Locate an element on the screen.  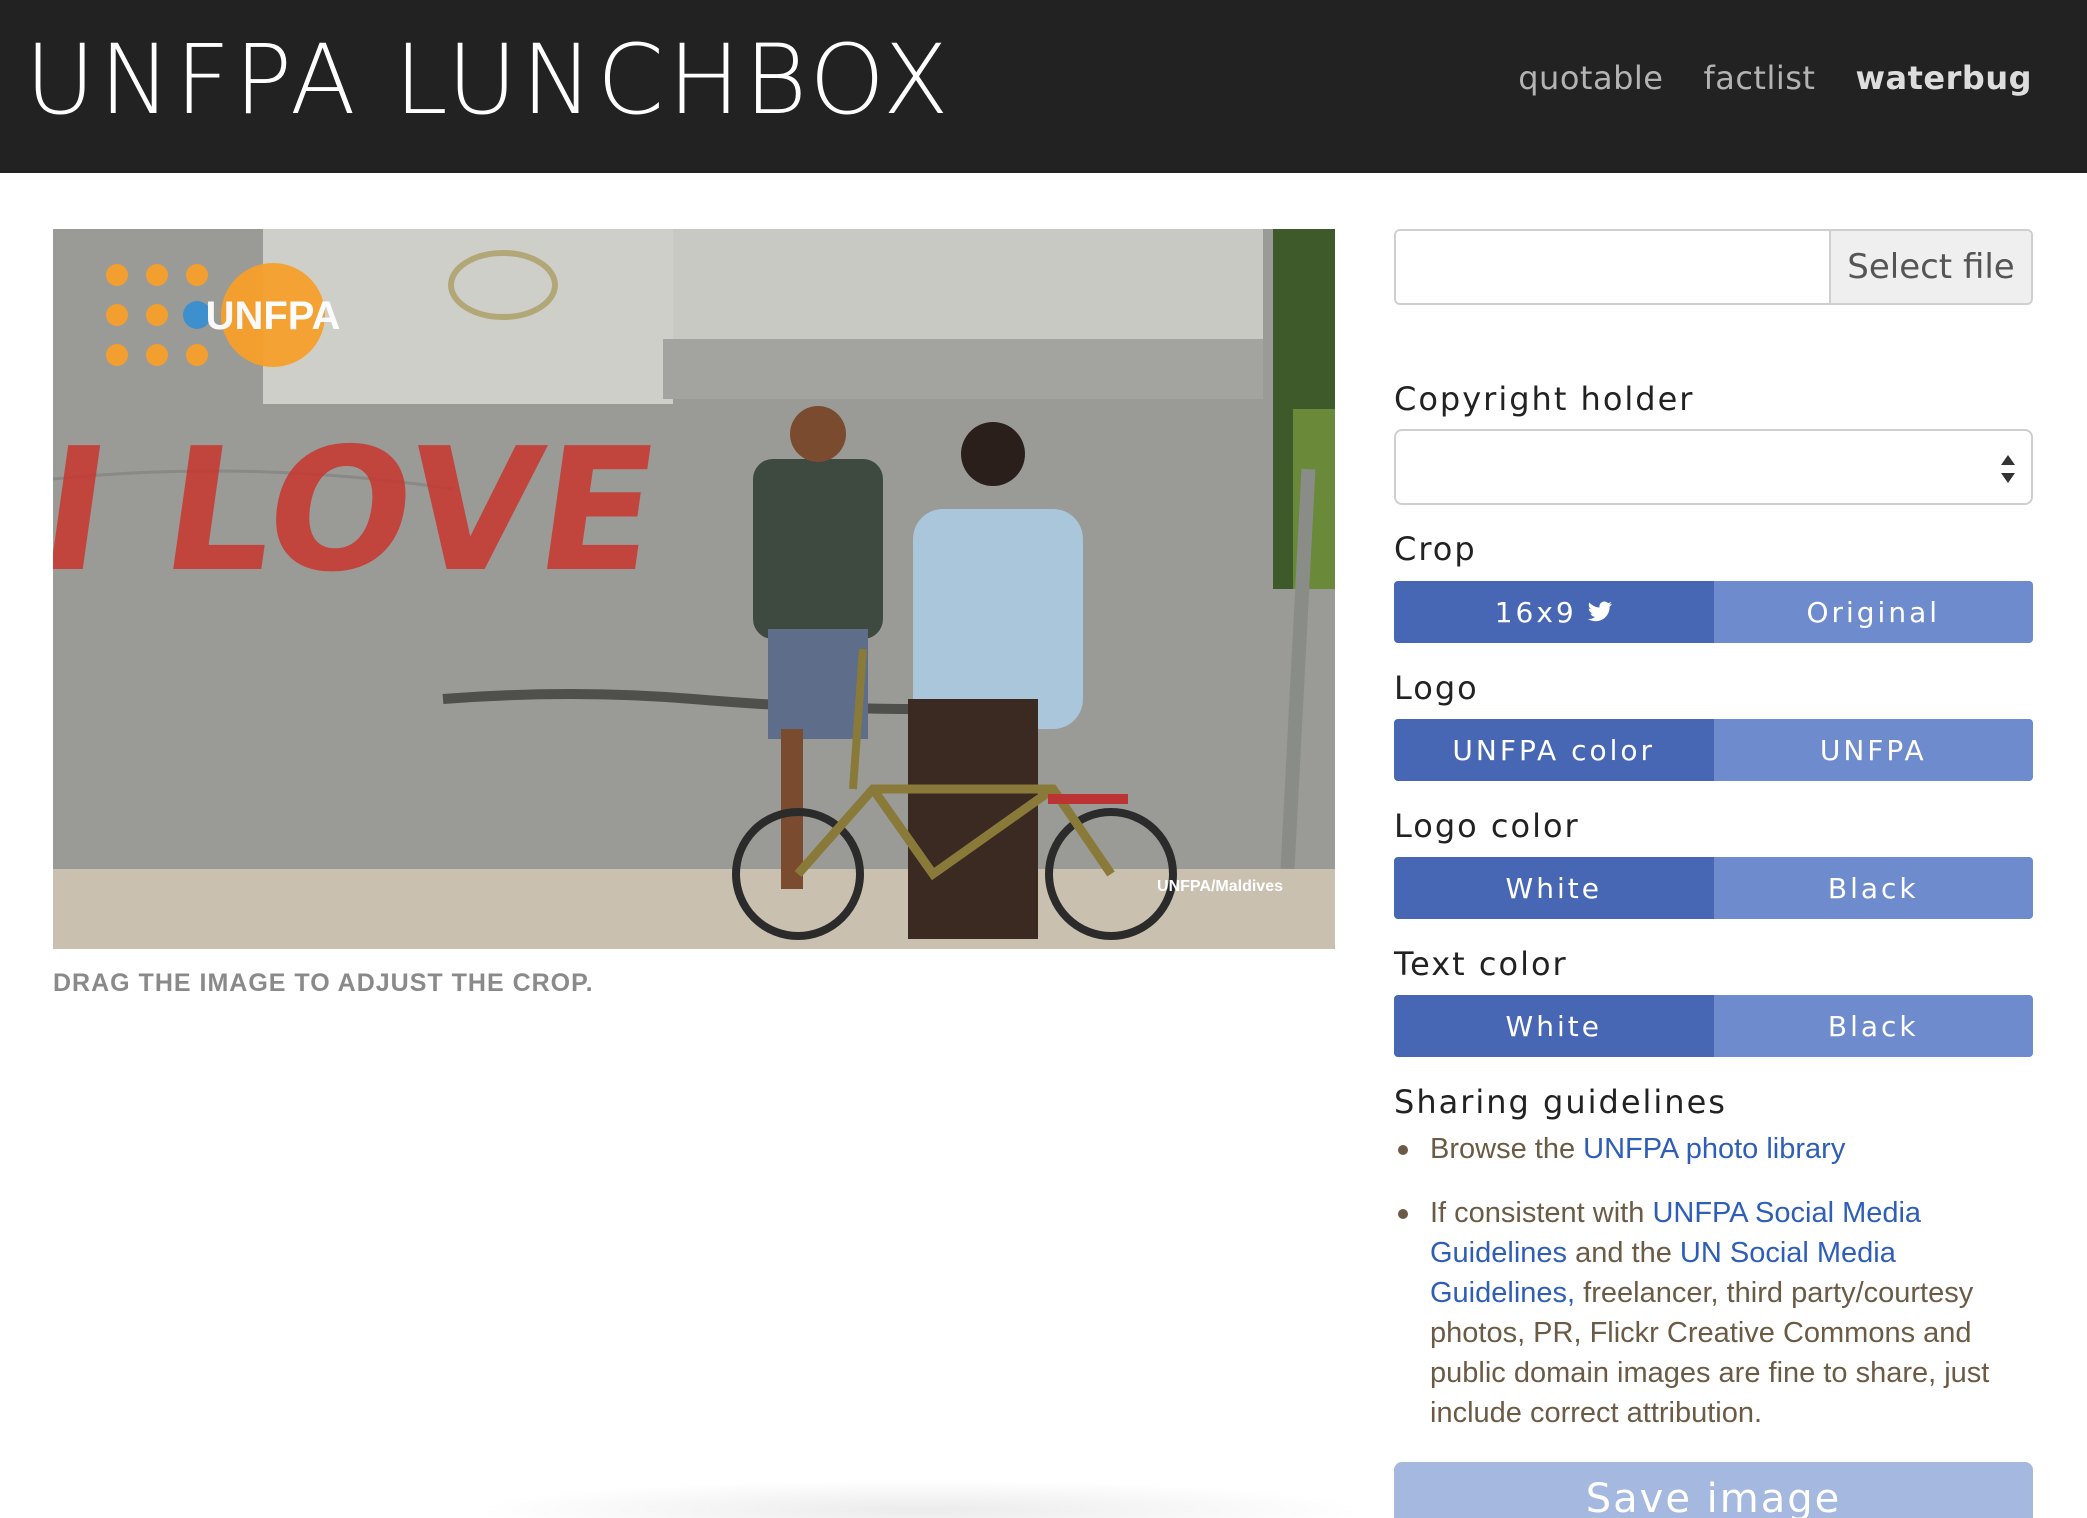
sharing-guidelines-heading: Sharing guidelines is located at coordinates (1560, 1102).